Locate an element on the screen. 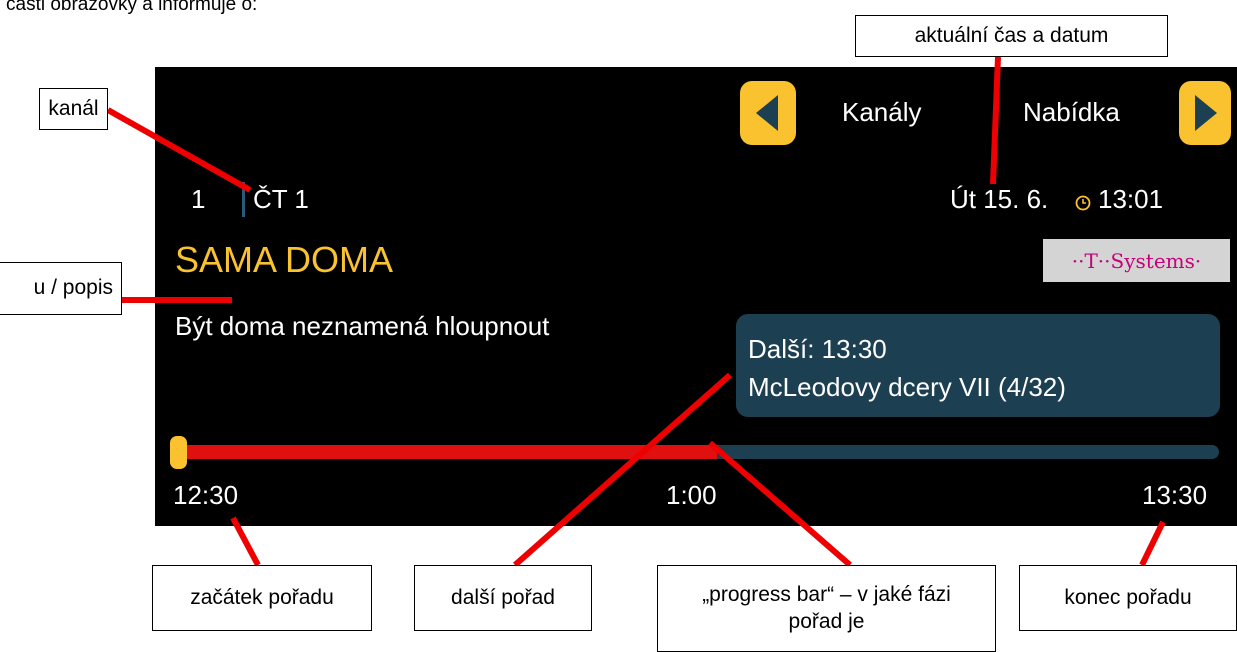  callout-progress: „progress bar“ – v jaké fázi pořad je is located at coordinates (826, 608).